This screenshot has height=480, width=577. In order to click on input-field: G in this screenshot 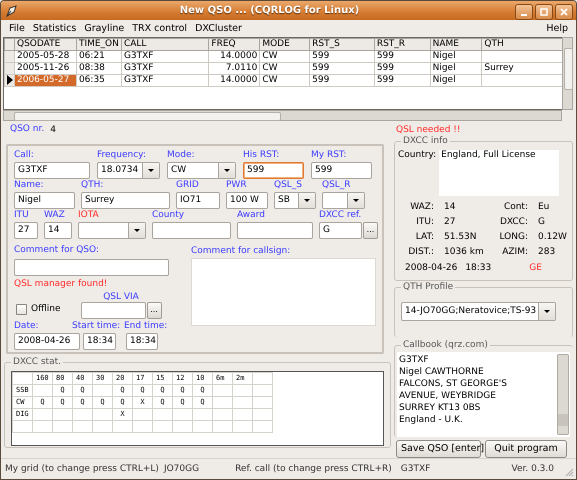, I will do `click(340, 230)`.